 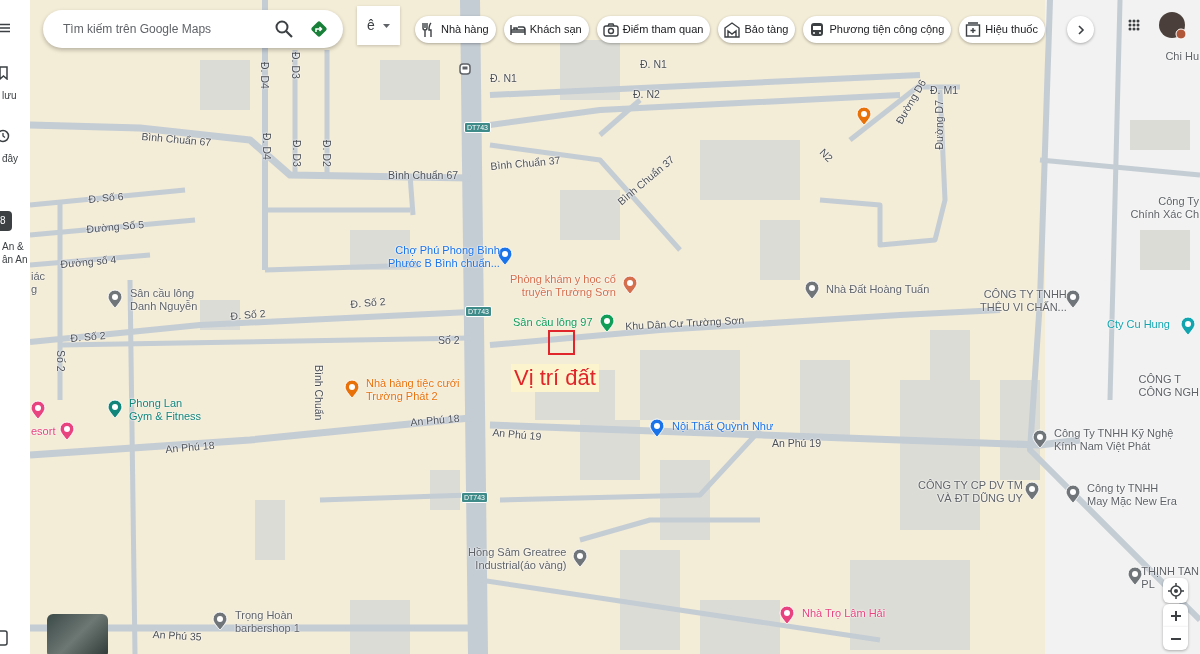 What do you see at coordinates (160, 29) in the screenshot?
I see `search-field: Tìm kiếm trên Google Maps` at bounding box center [160, 29].